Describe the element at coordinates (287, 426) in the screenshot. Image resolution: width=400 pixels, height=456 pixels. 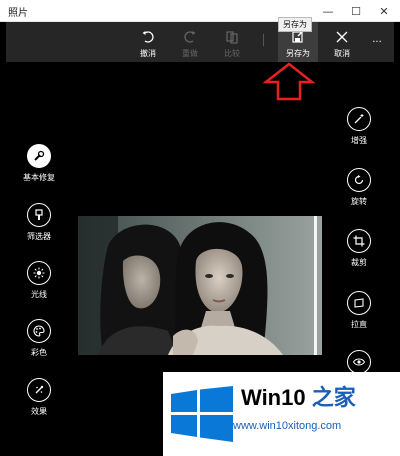
I see `watermark-url: www.win10xitong.com` at that location.